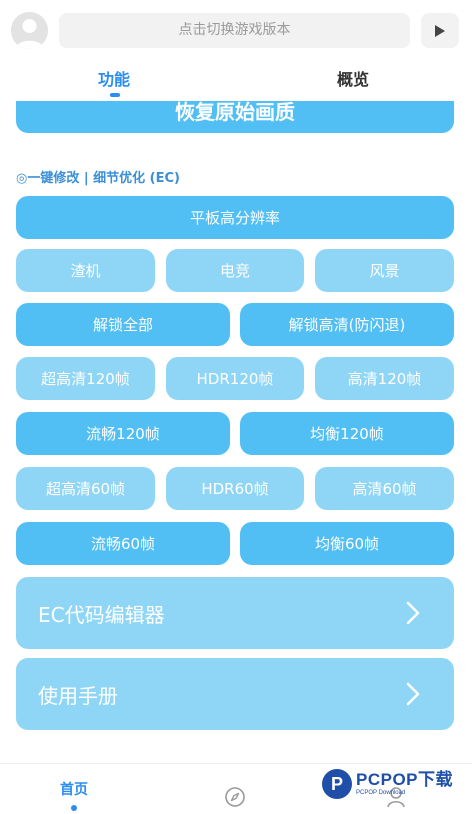 The height and width of the screenshot is (814, 472). Describe the element at coordinates (384, 488) in the screenshot. I see `hd-60fps-button: 高清60帧` at that location.